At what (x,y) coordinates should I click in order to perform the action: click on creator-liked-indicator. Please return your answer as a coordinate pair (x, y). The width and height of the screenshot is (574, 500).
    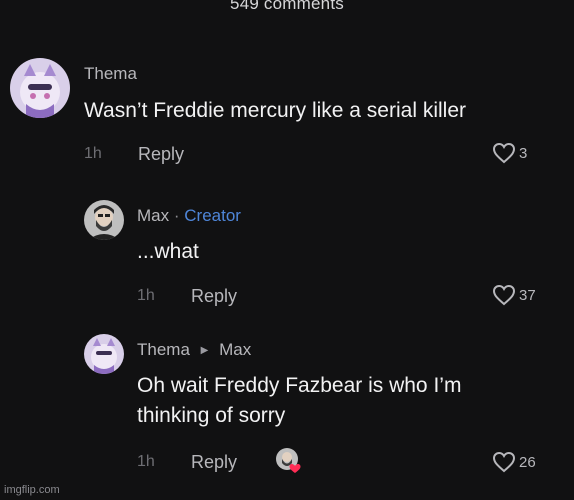
    Looking at the image, I should click on (289, 461).